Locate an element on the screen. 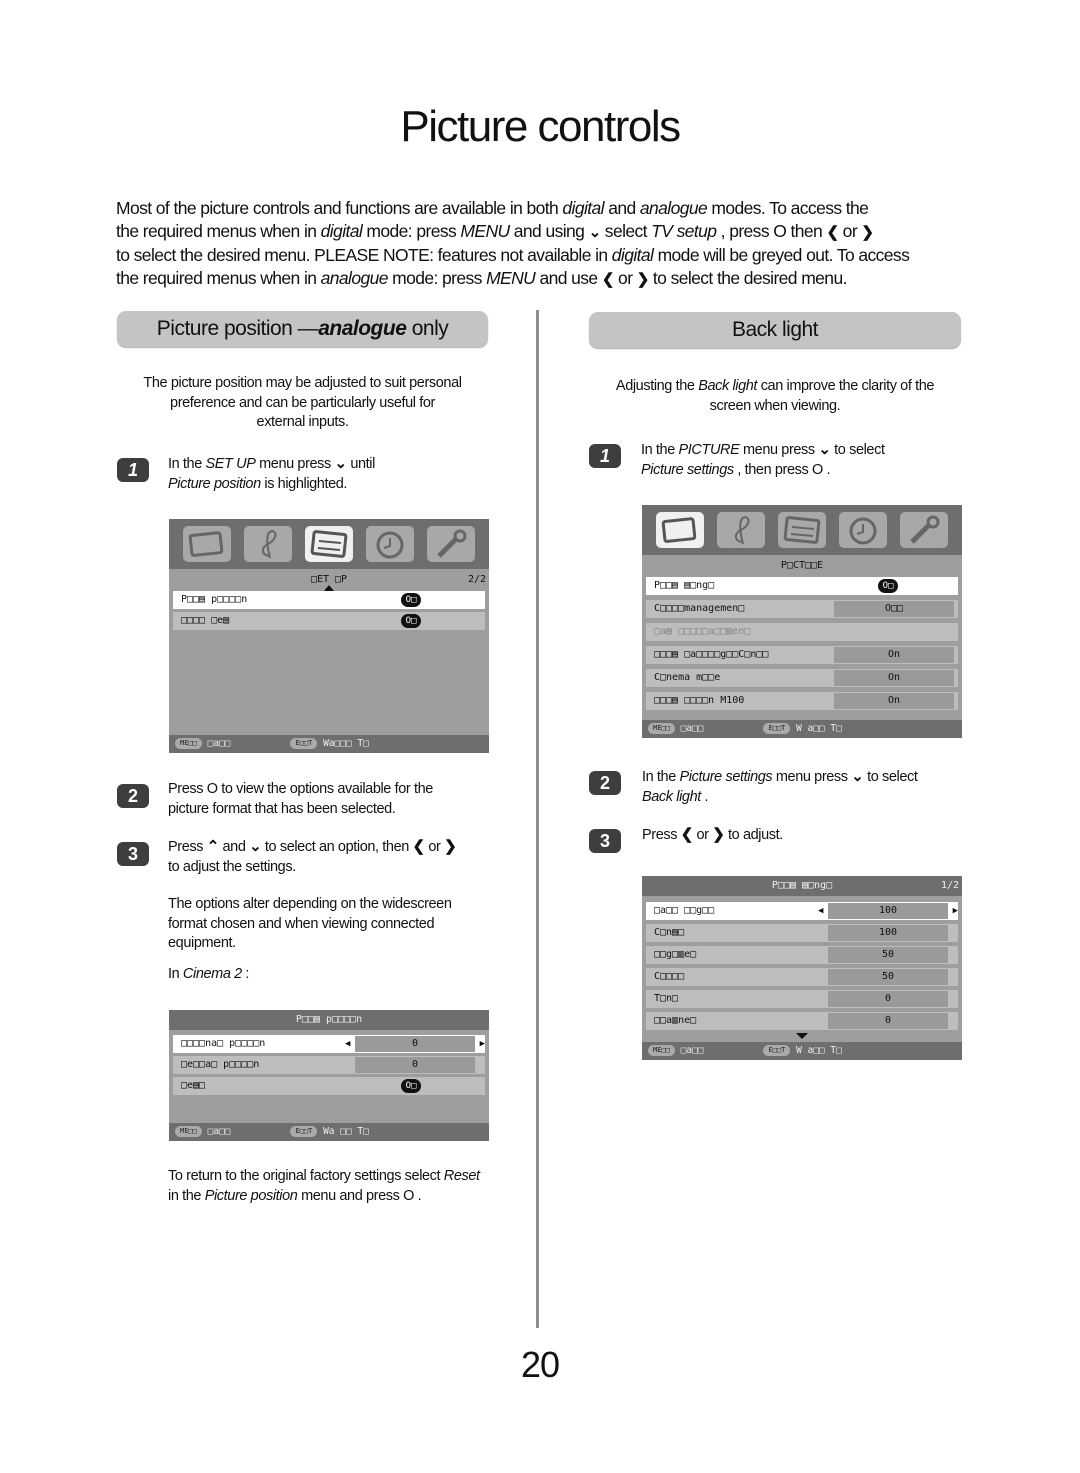  menu-row-reset: □e▤□ O□ is located at coordinates (329, 1086).